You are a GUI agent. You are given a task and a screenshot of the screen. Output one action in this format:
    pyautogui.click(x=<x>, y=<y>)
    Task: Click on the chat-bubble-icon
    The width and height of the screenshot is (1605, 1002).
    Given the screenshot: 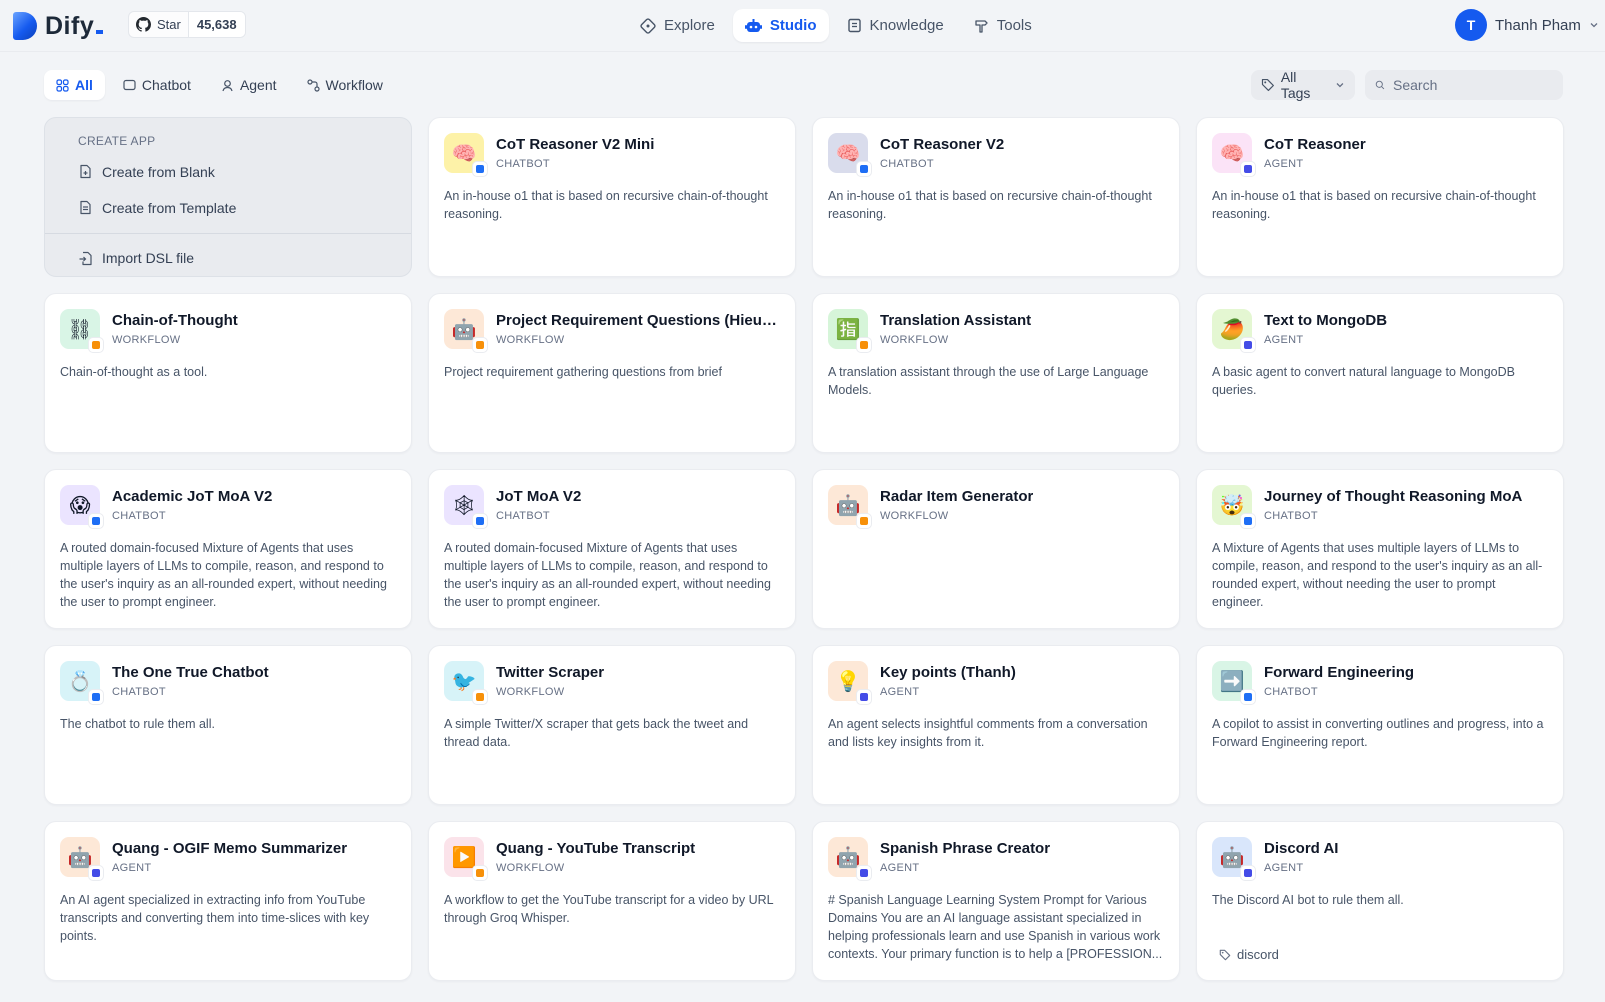 What is the action you would take?
    pyautogui.click(x=129, y=84)
    